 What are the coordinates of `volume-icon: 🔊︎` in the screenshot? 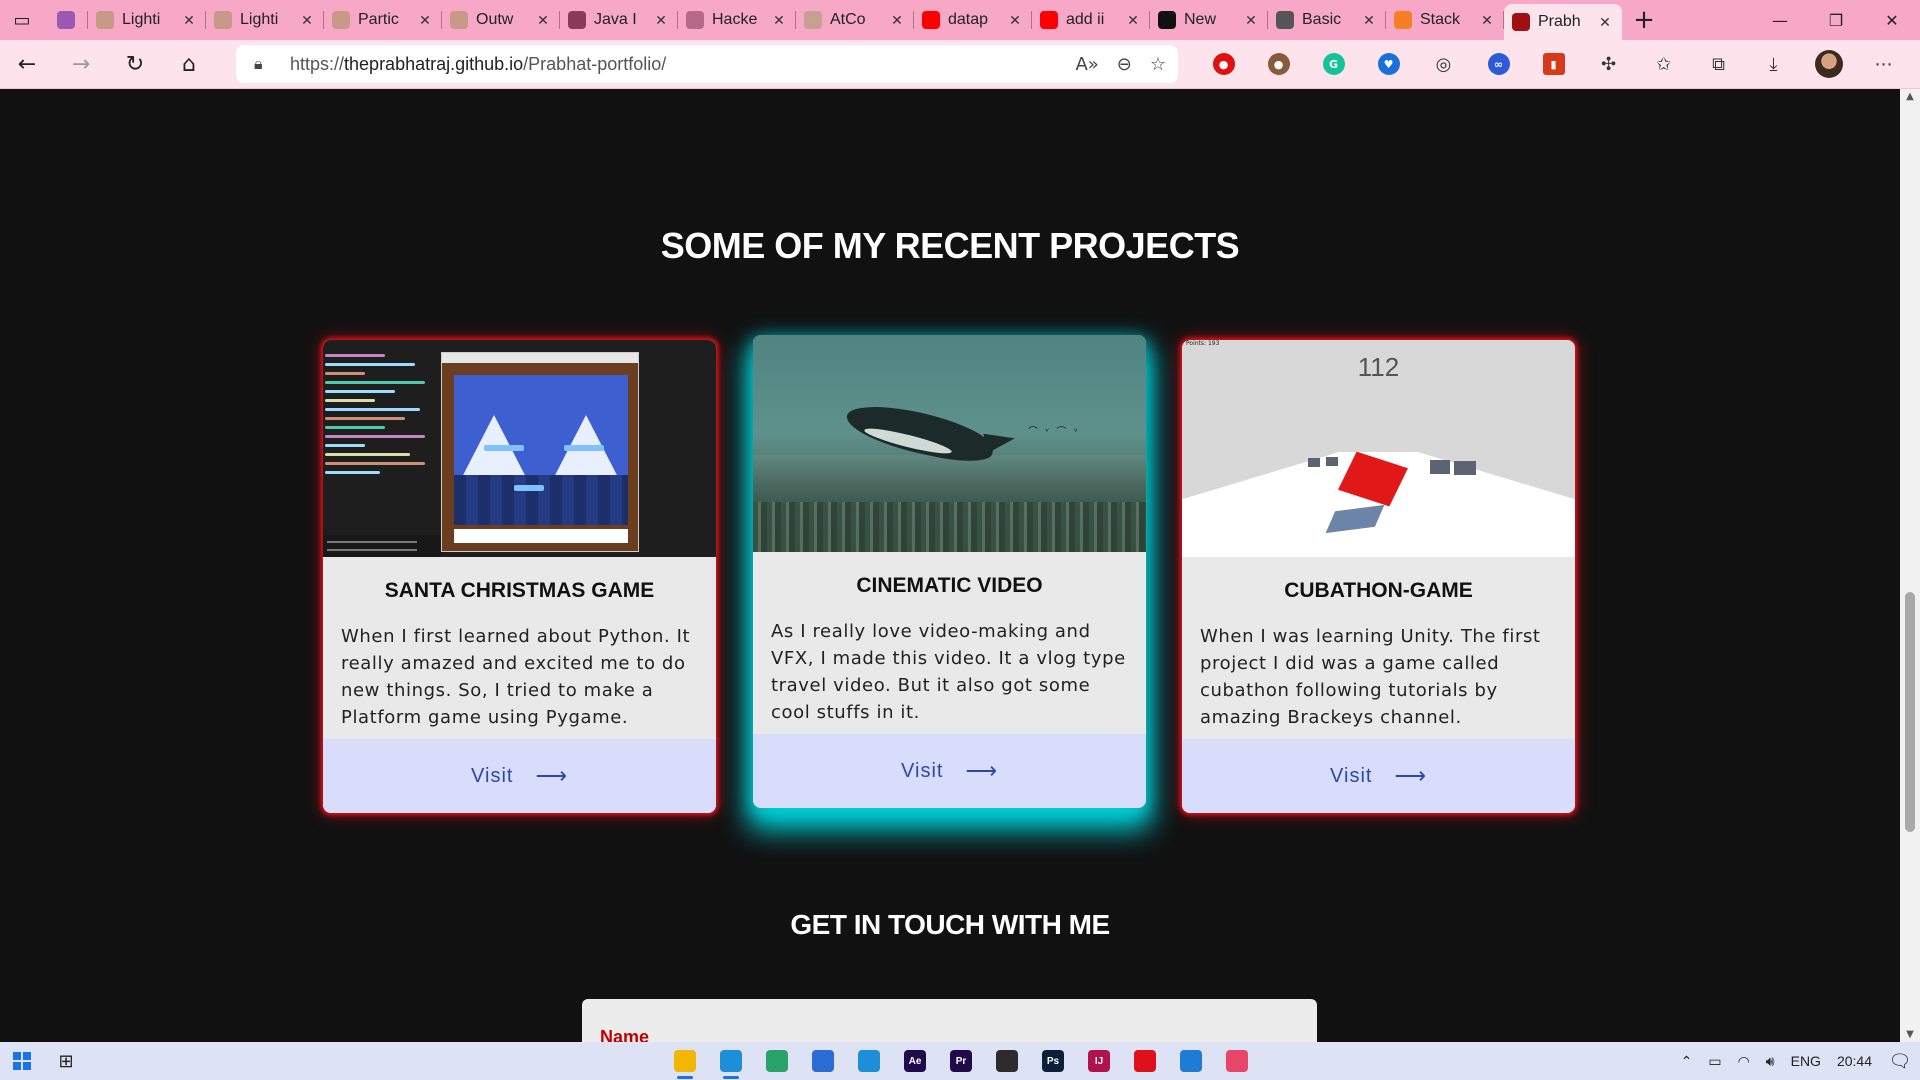 It's located at (1770, 1061).